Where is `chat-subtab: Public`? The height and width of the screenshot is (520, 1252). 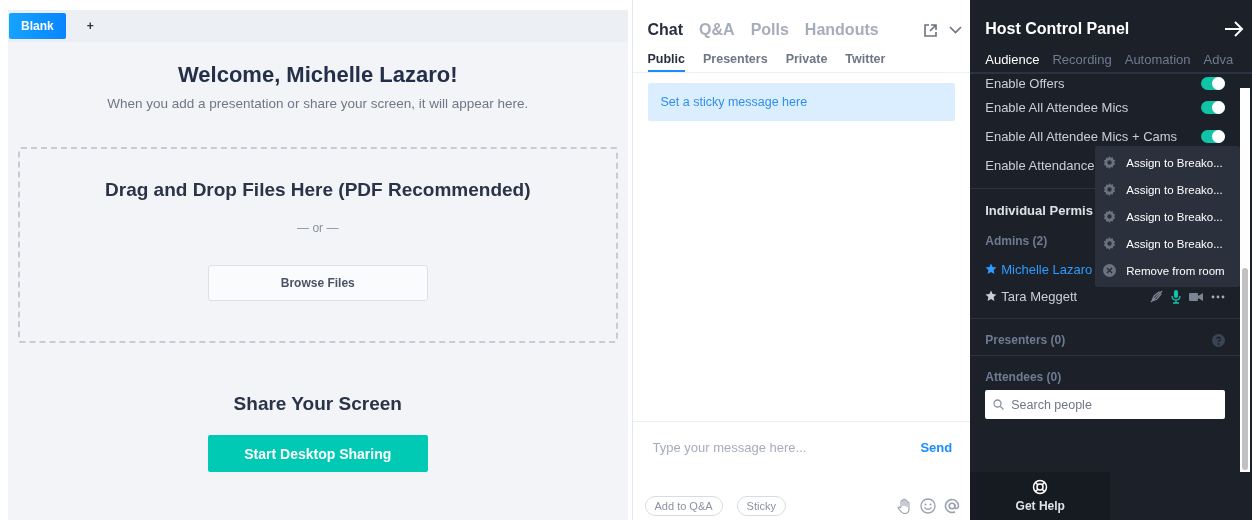 chat-subtab: Public is located at coordinates (666, 62).